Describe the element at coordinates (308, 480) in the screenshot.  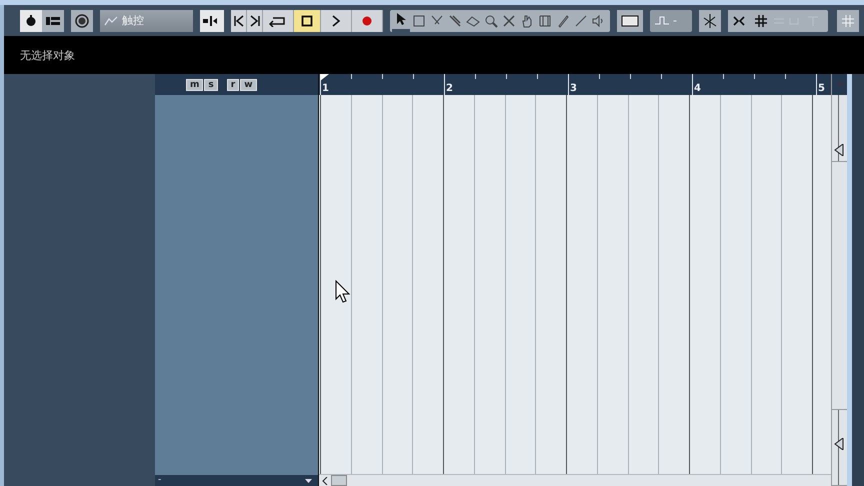
I see `caret-icon` at that location.